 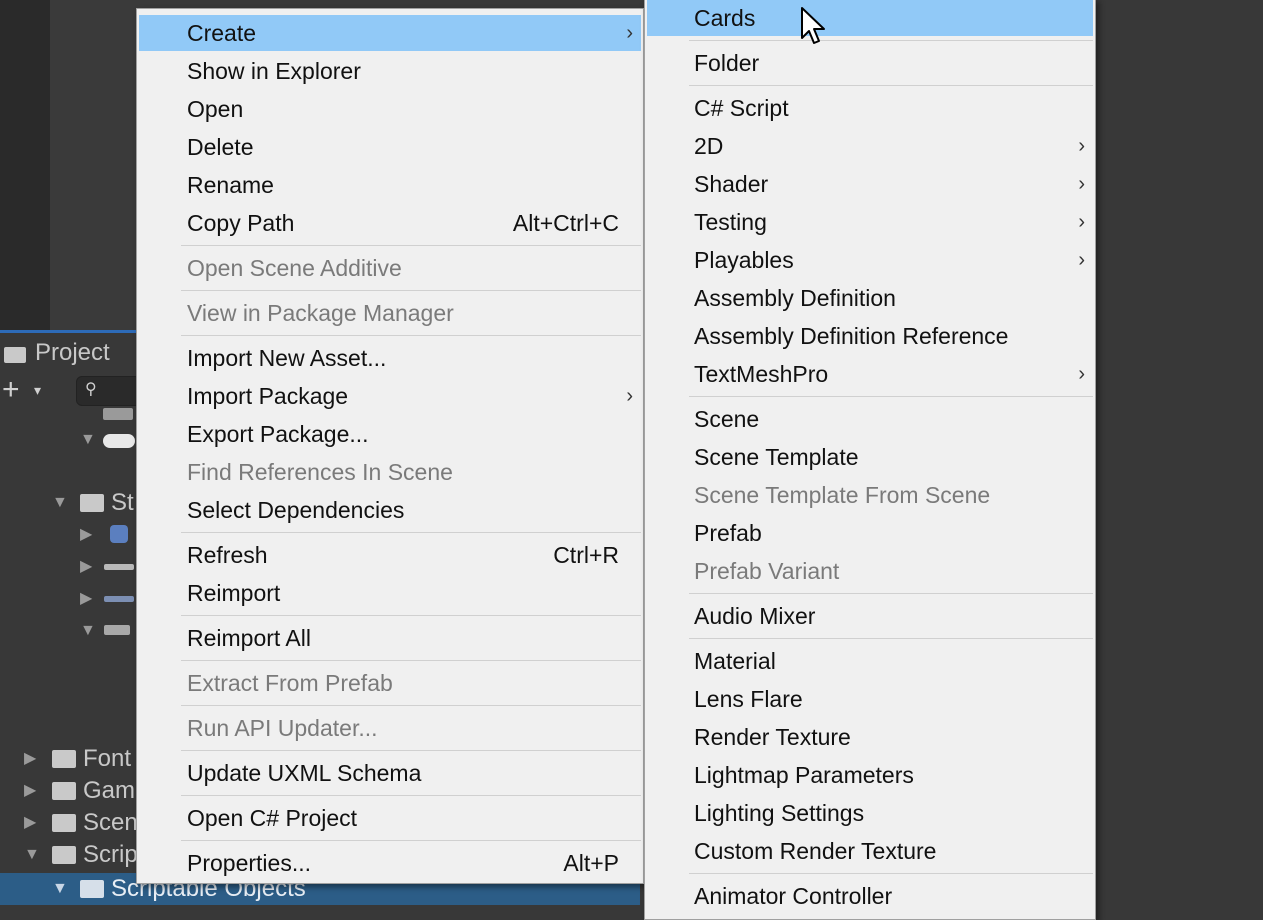 I want to click on submenu-item-scene: Scene, so click(x=870, y=419).